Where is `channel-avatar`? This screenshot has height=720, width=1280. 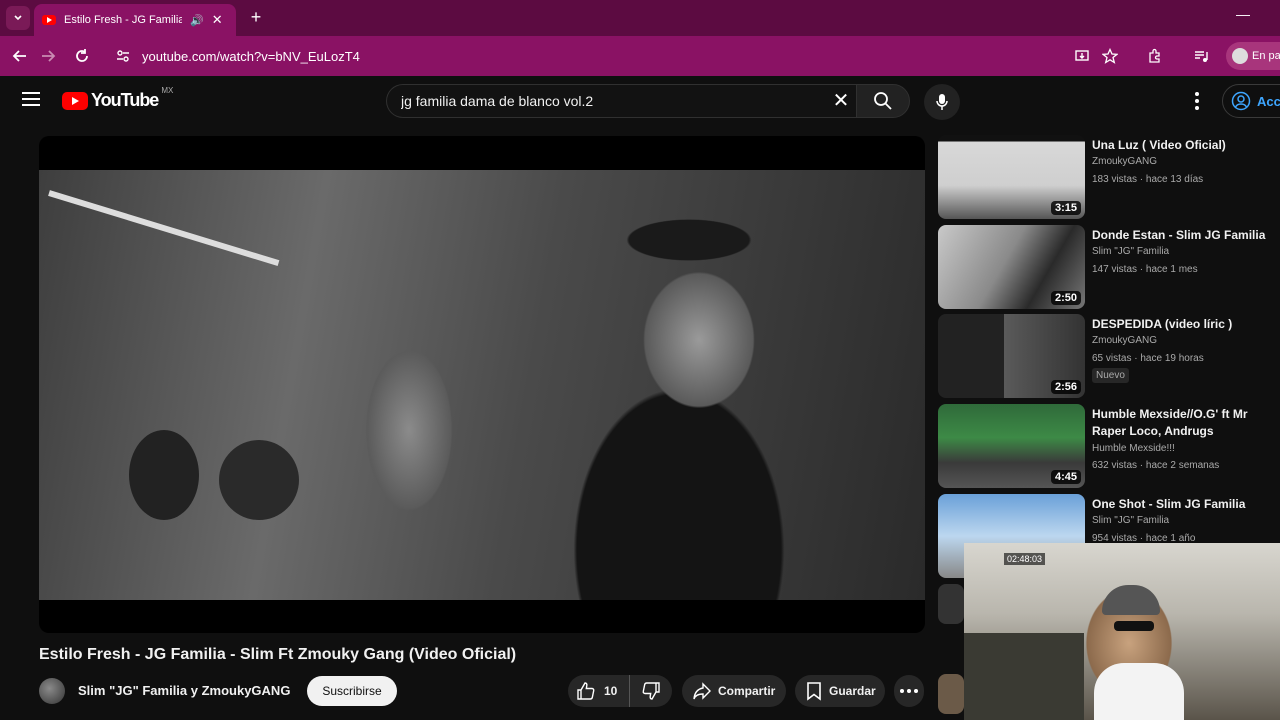 channel-avatar is located at coordinates (52, 691).